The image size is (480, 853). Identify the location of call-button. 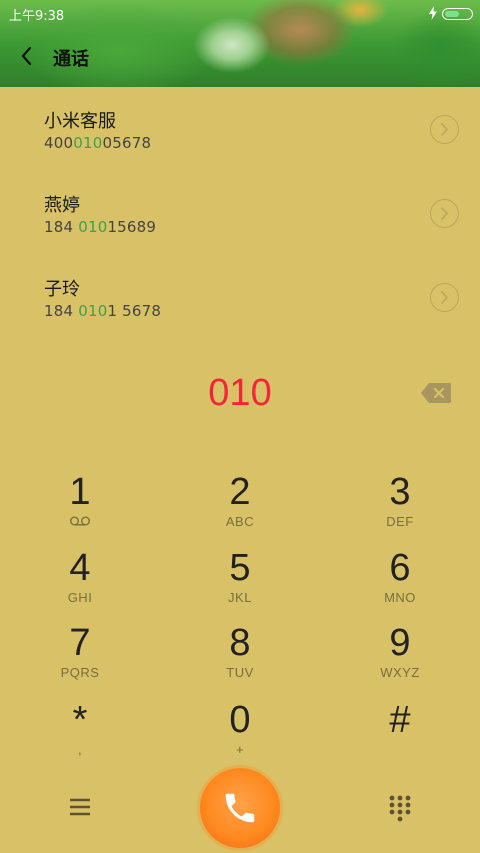
(240, 808).